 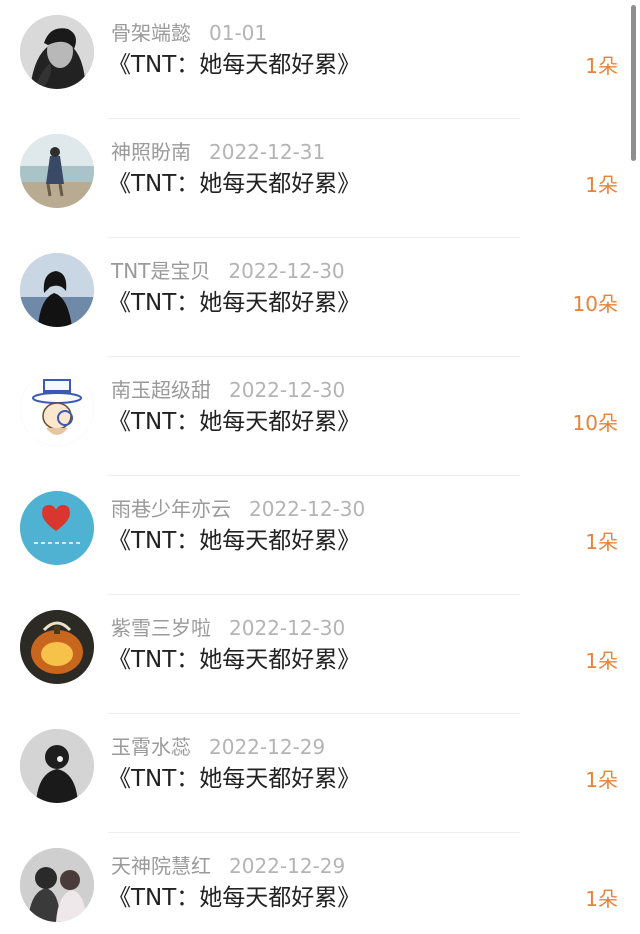 I want to click on dark-figure-avatar, so click(x=57, y=766).